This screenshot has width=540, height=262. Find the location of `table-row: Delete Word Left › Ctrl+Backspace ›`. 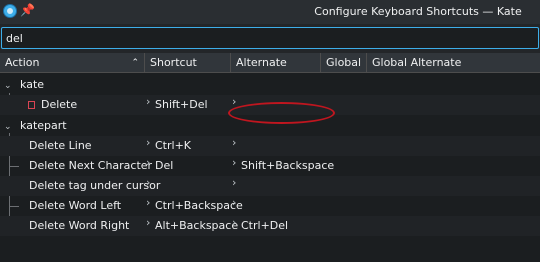

table-row: Delete Word Left › Ctrl+Backspace › is located at coordinates (270, 206).